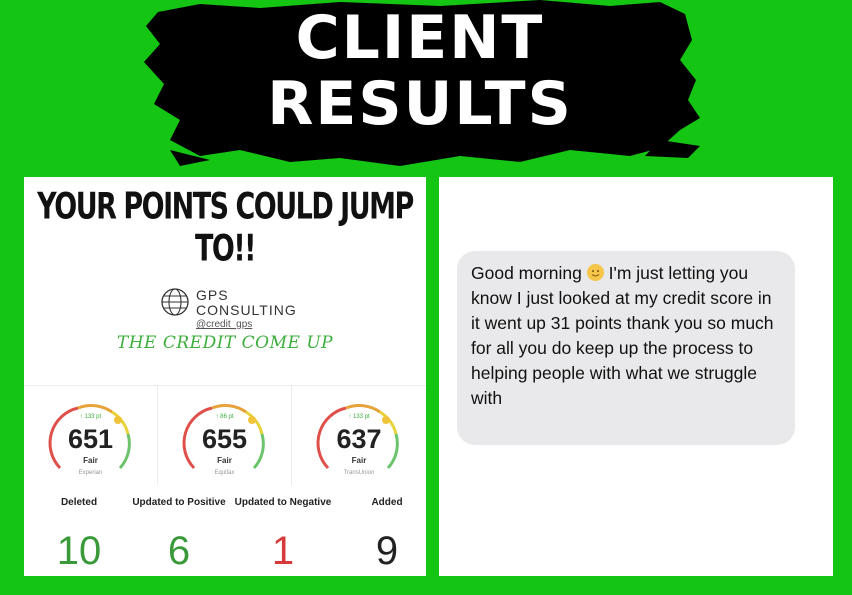  Describe the element at coordinates (79, 551) in the screenshot. I see `stat-value: 10` at that location.